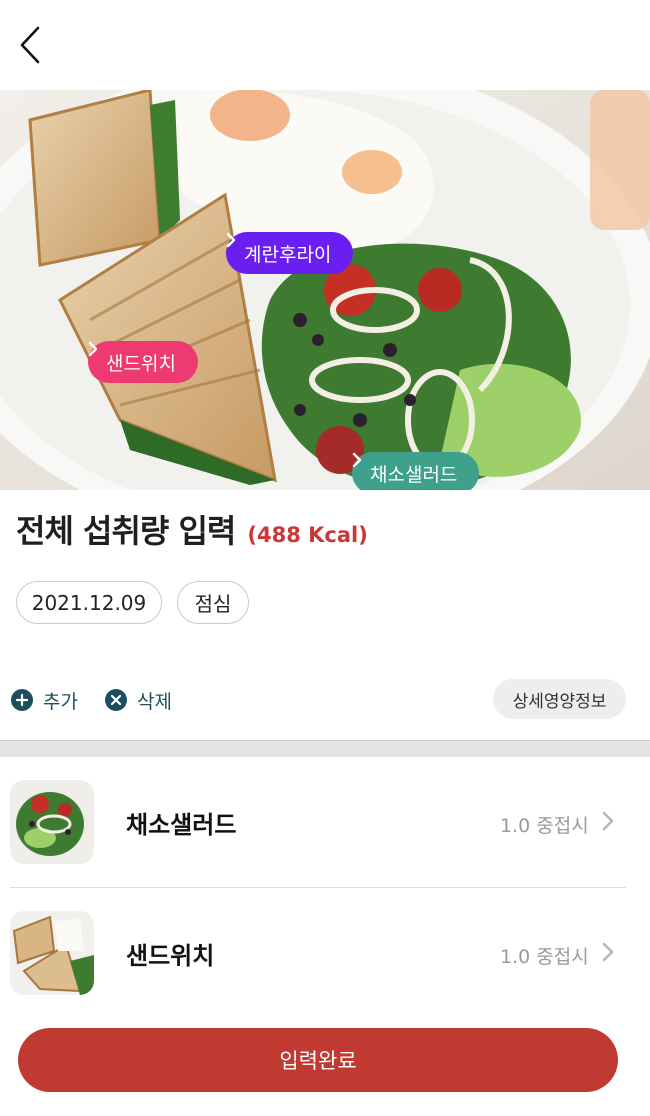  I want to click on back-button, so click(30, 45).